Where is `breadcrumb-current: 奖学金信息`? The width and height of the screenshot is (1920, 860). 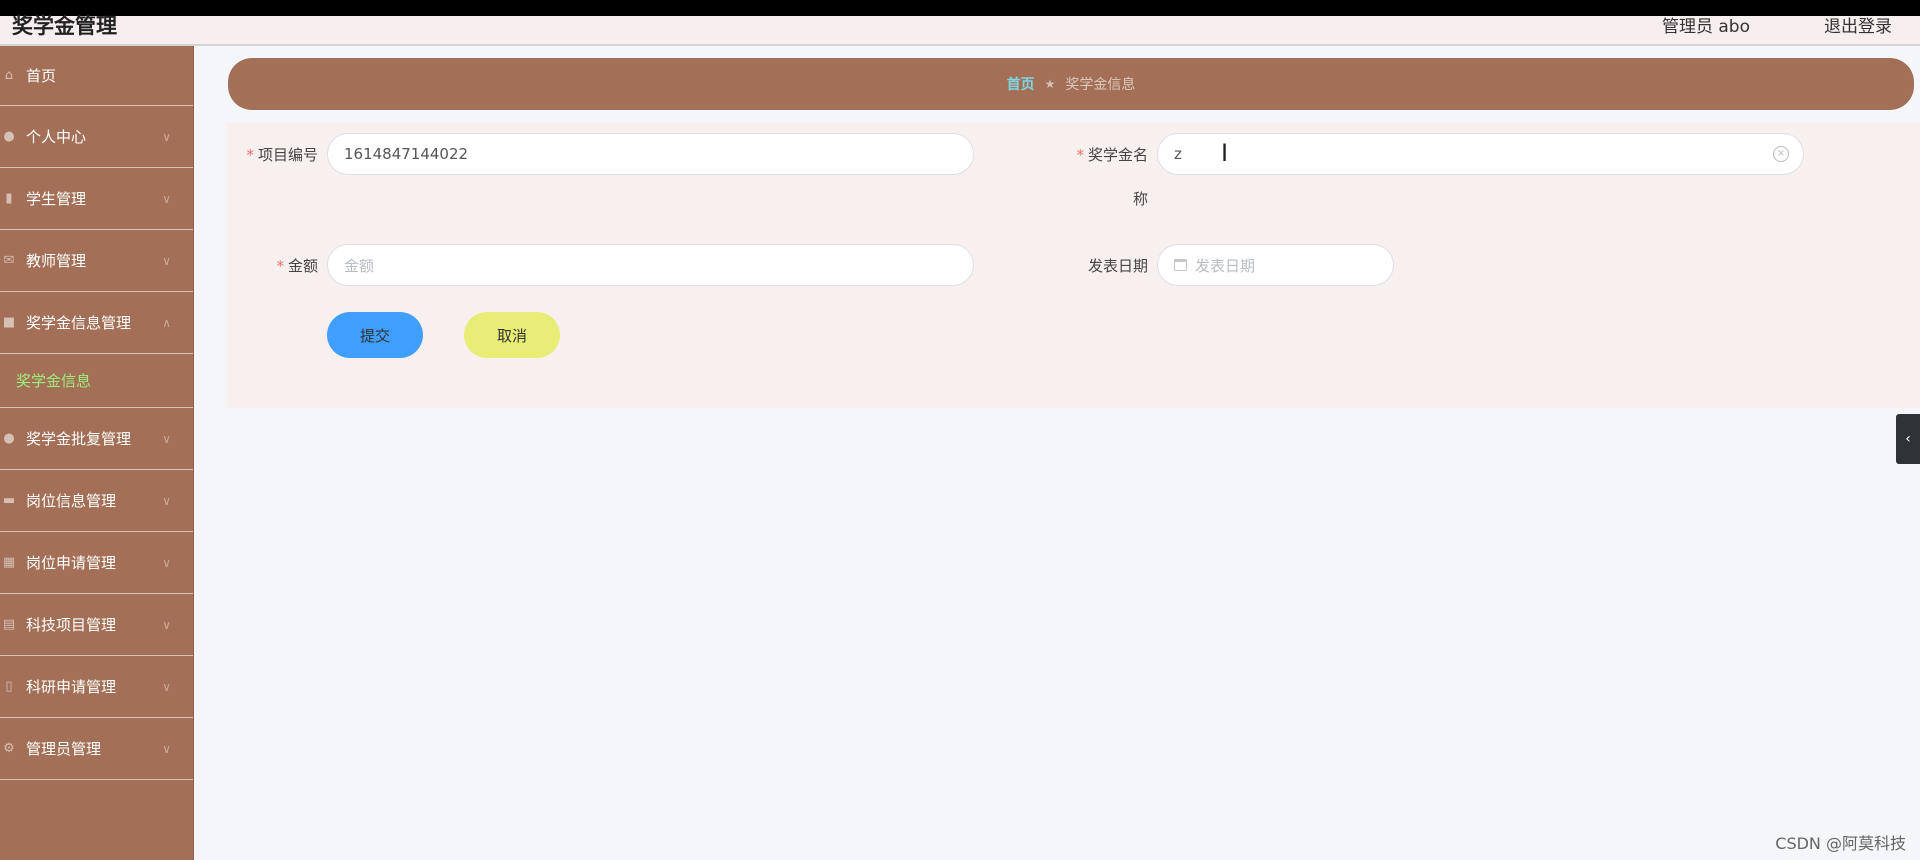 breadcrumb-current: 奖学金信息 is located at coordinates (1100, 85).